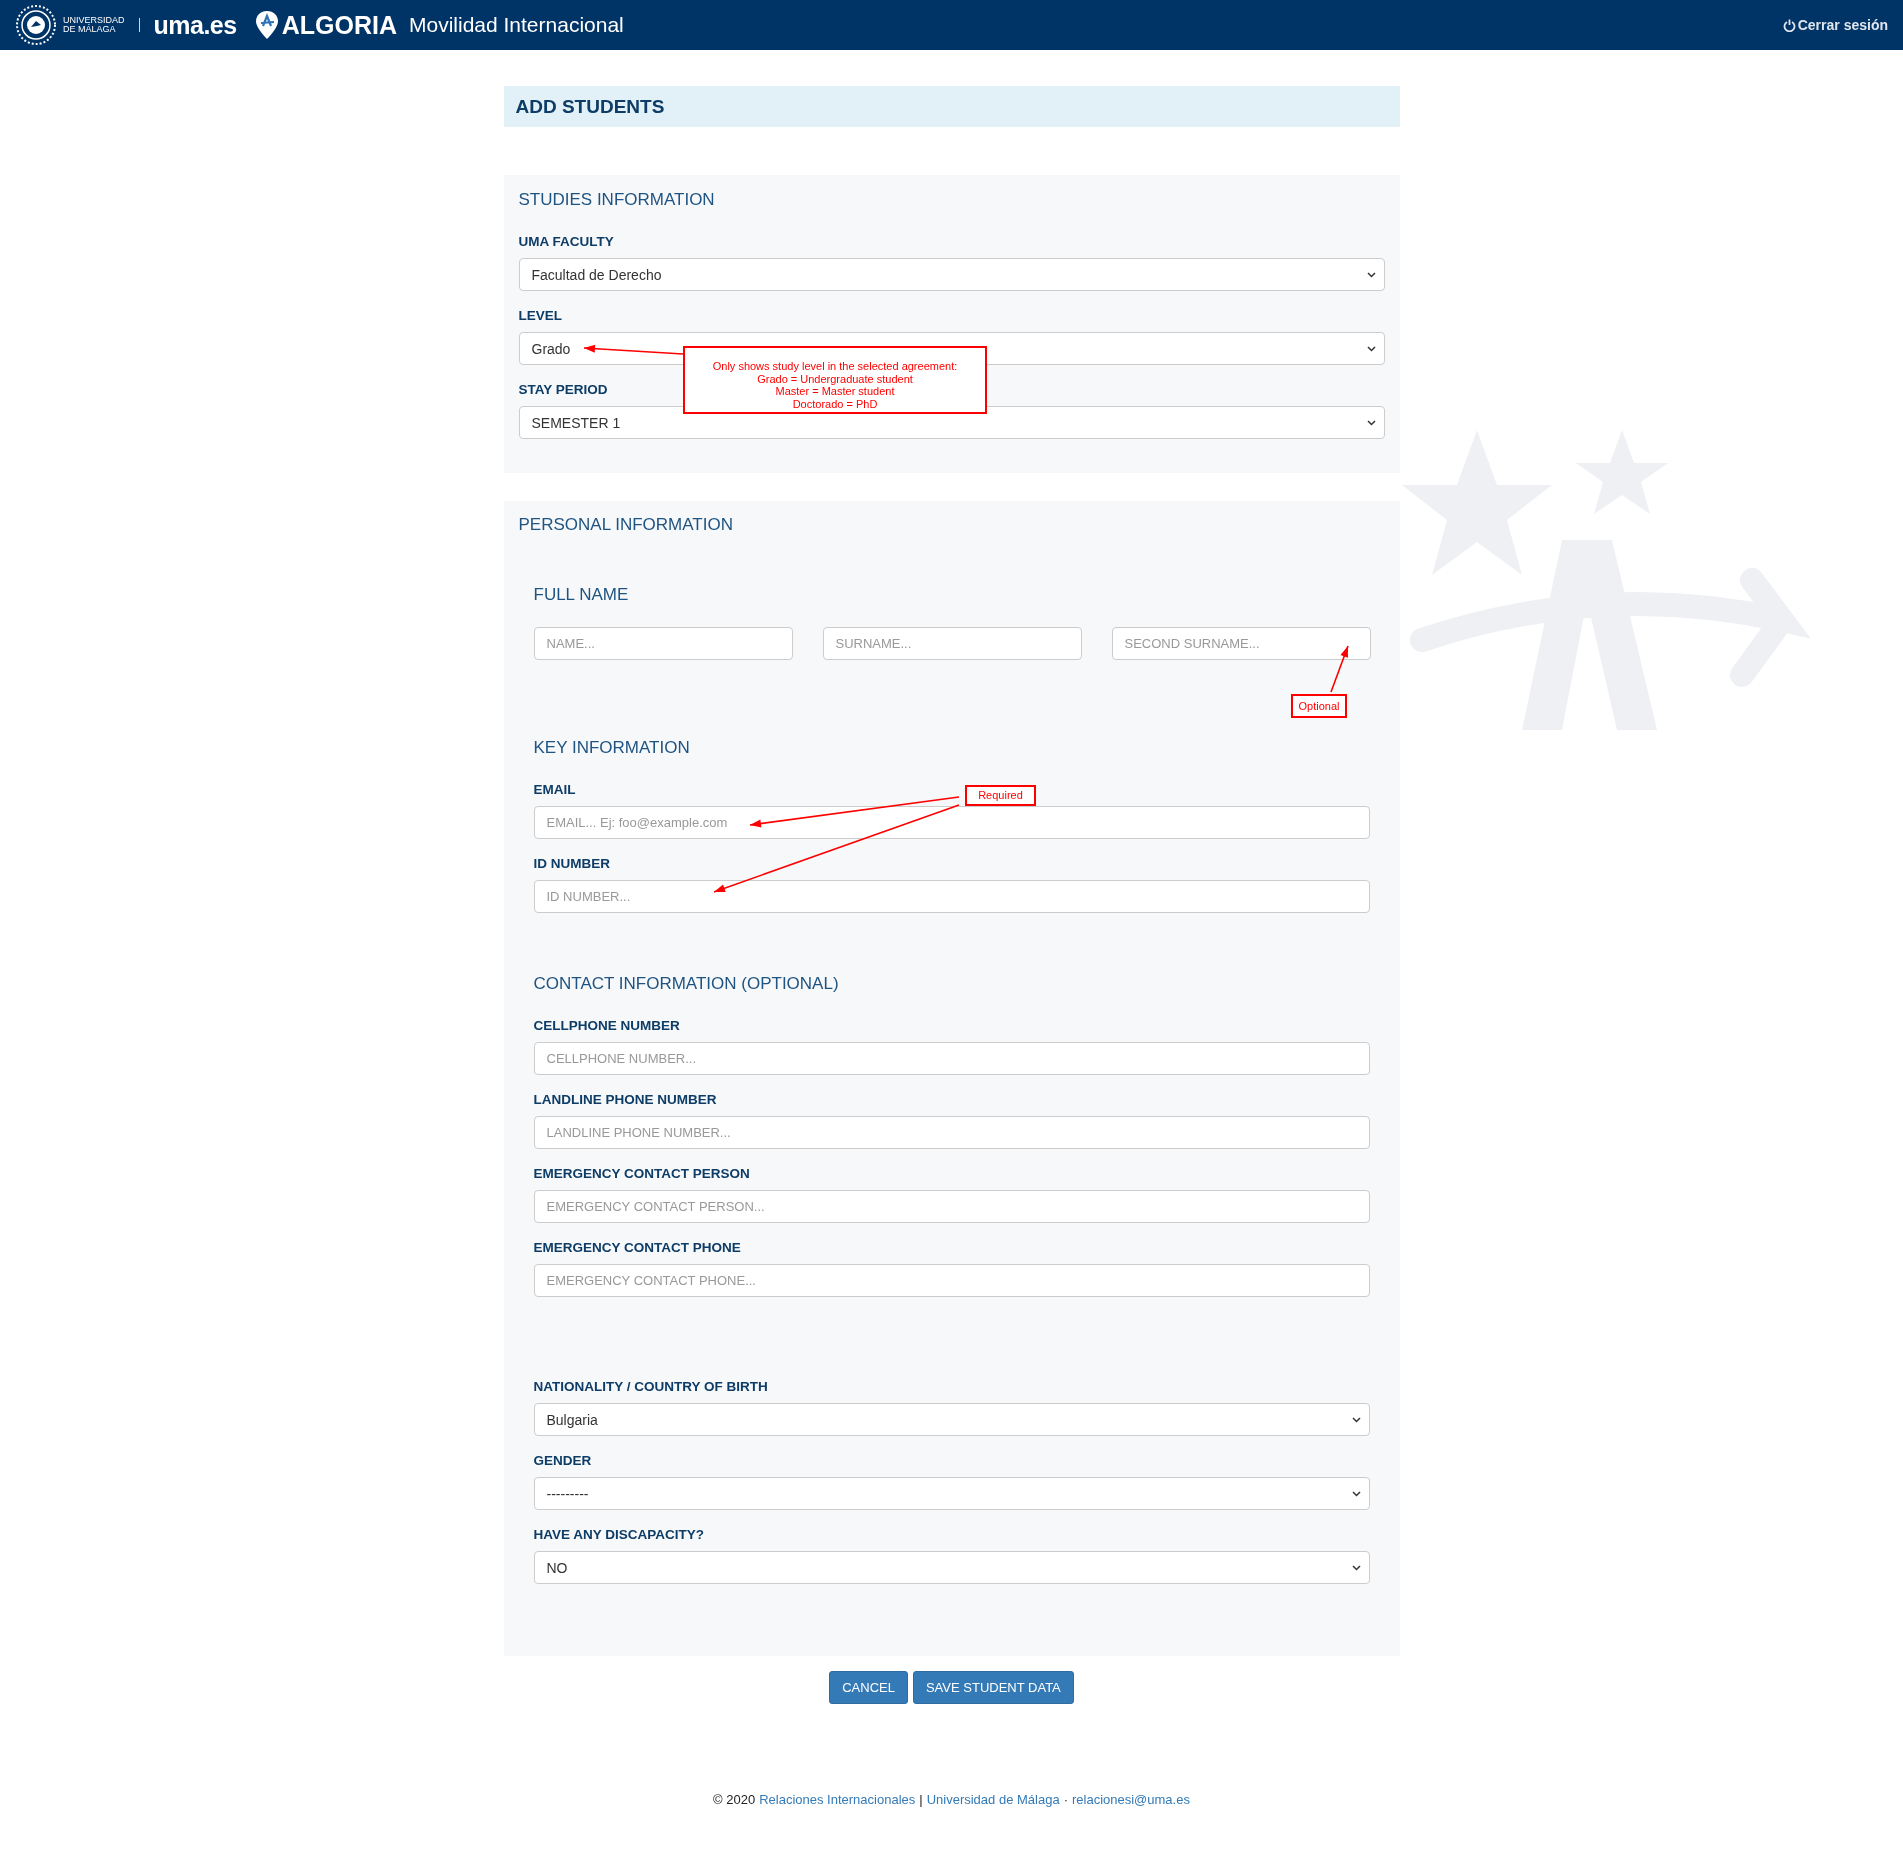 This screenshot has height=1851, width=1903. Describe the element at coordinates (1065, 1799) in the screenshot. I see `footer-text: ·` at that location.